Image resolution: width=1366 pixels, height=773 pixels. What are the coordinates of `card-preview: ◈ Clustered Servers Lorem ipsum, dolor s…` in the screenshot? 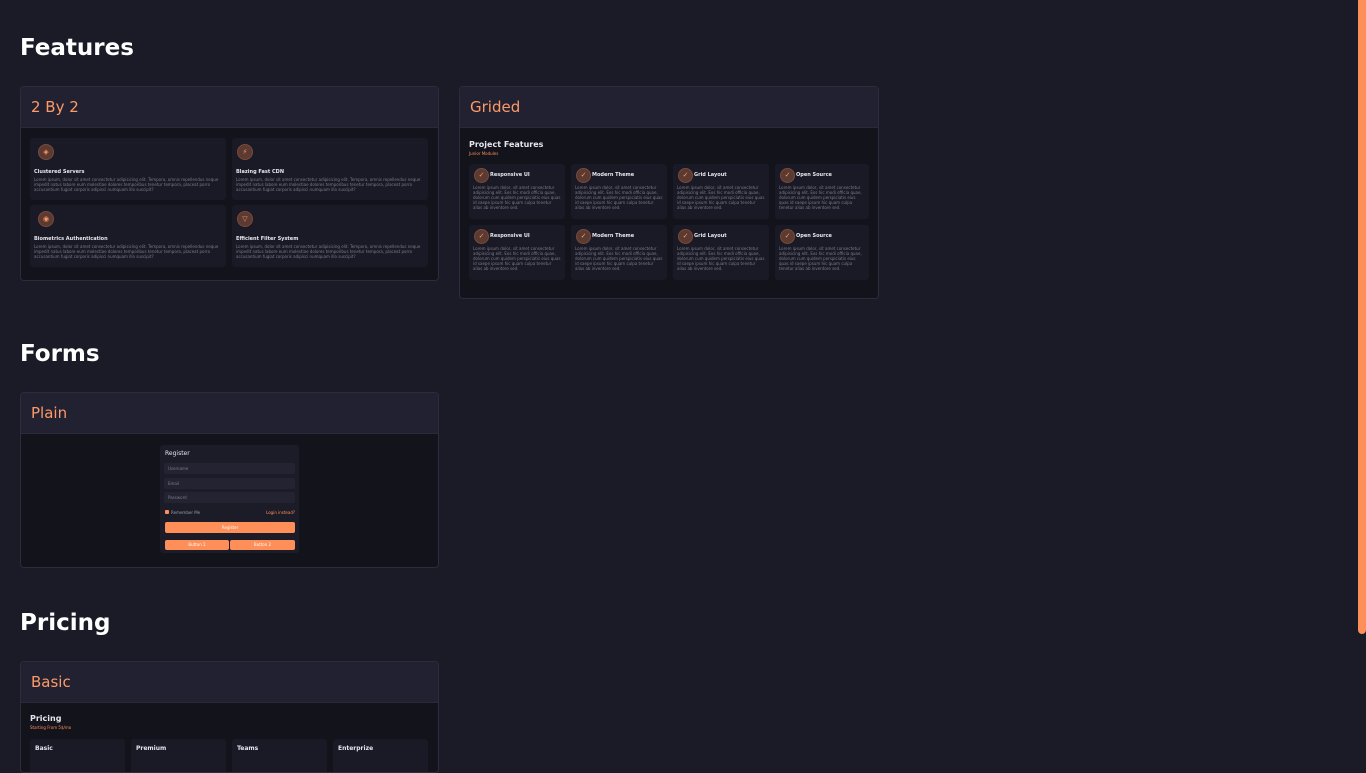 It's located at (229, 204).